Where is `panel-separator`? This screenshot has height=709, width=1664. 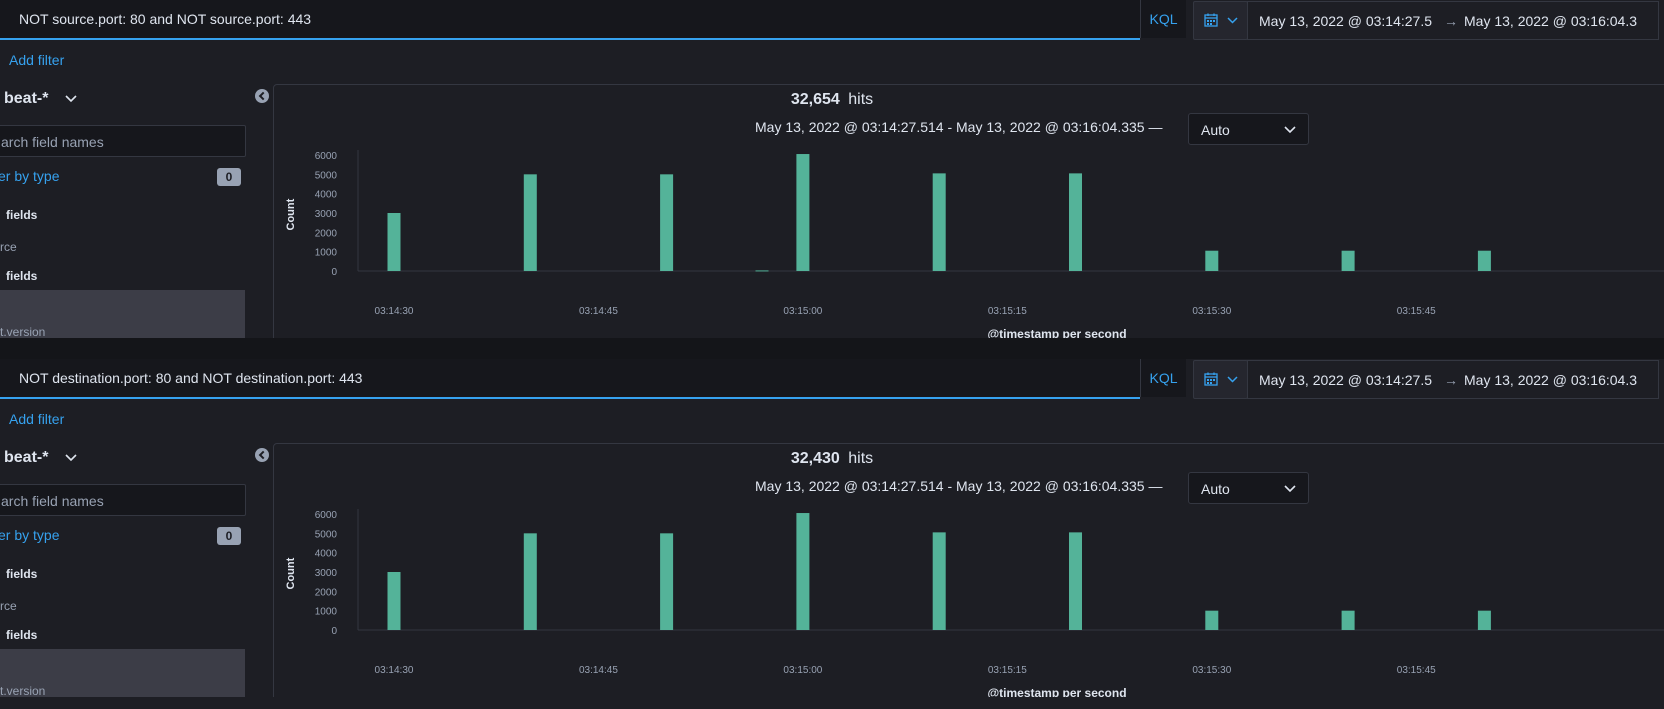 panel-separator is located at coordinates (832, 348).